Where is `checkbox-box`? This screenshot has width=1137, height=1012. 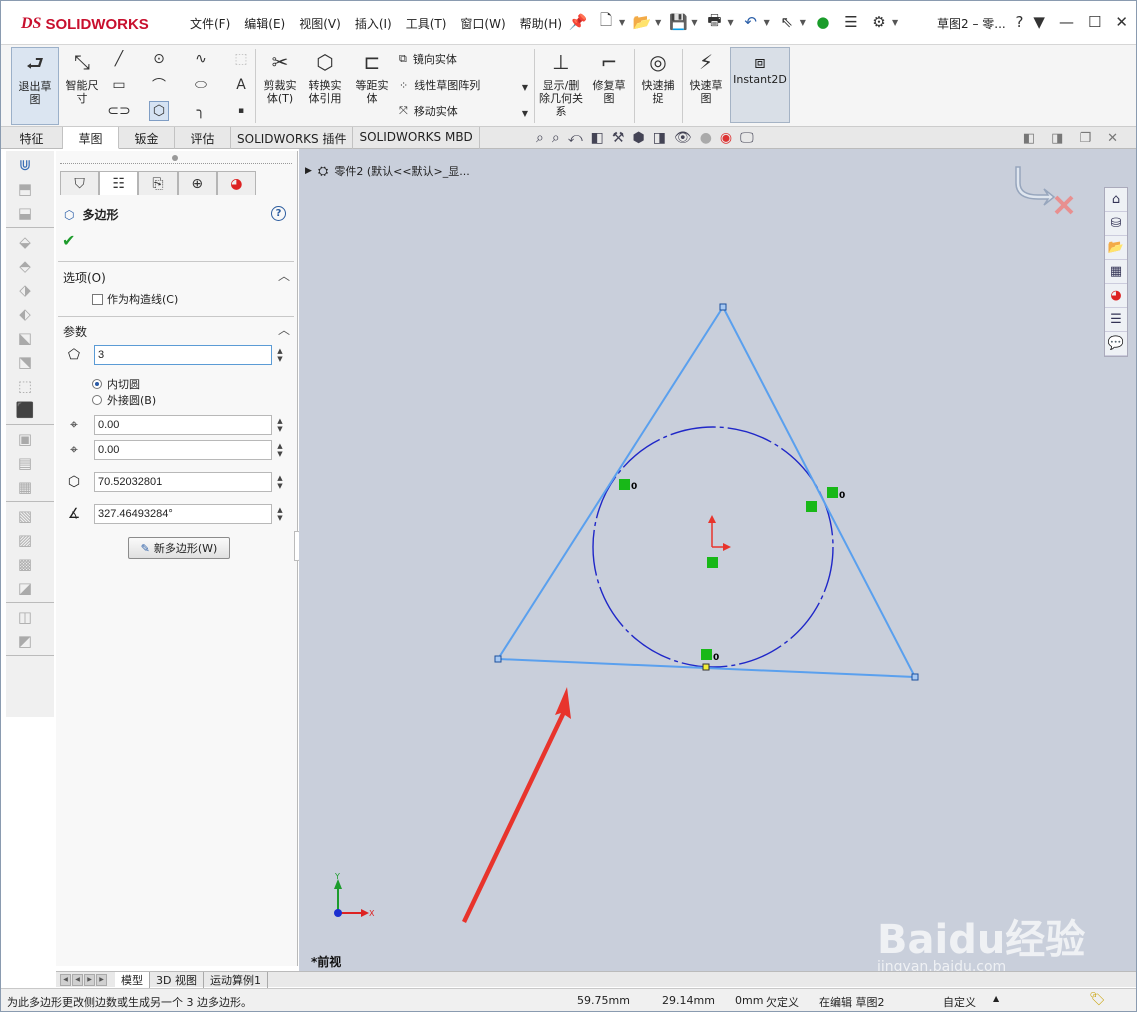
checkbox-box is located at coordinates (97, 299).